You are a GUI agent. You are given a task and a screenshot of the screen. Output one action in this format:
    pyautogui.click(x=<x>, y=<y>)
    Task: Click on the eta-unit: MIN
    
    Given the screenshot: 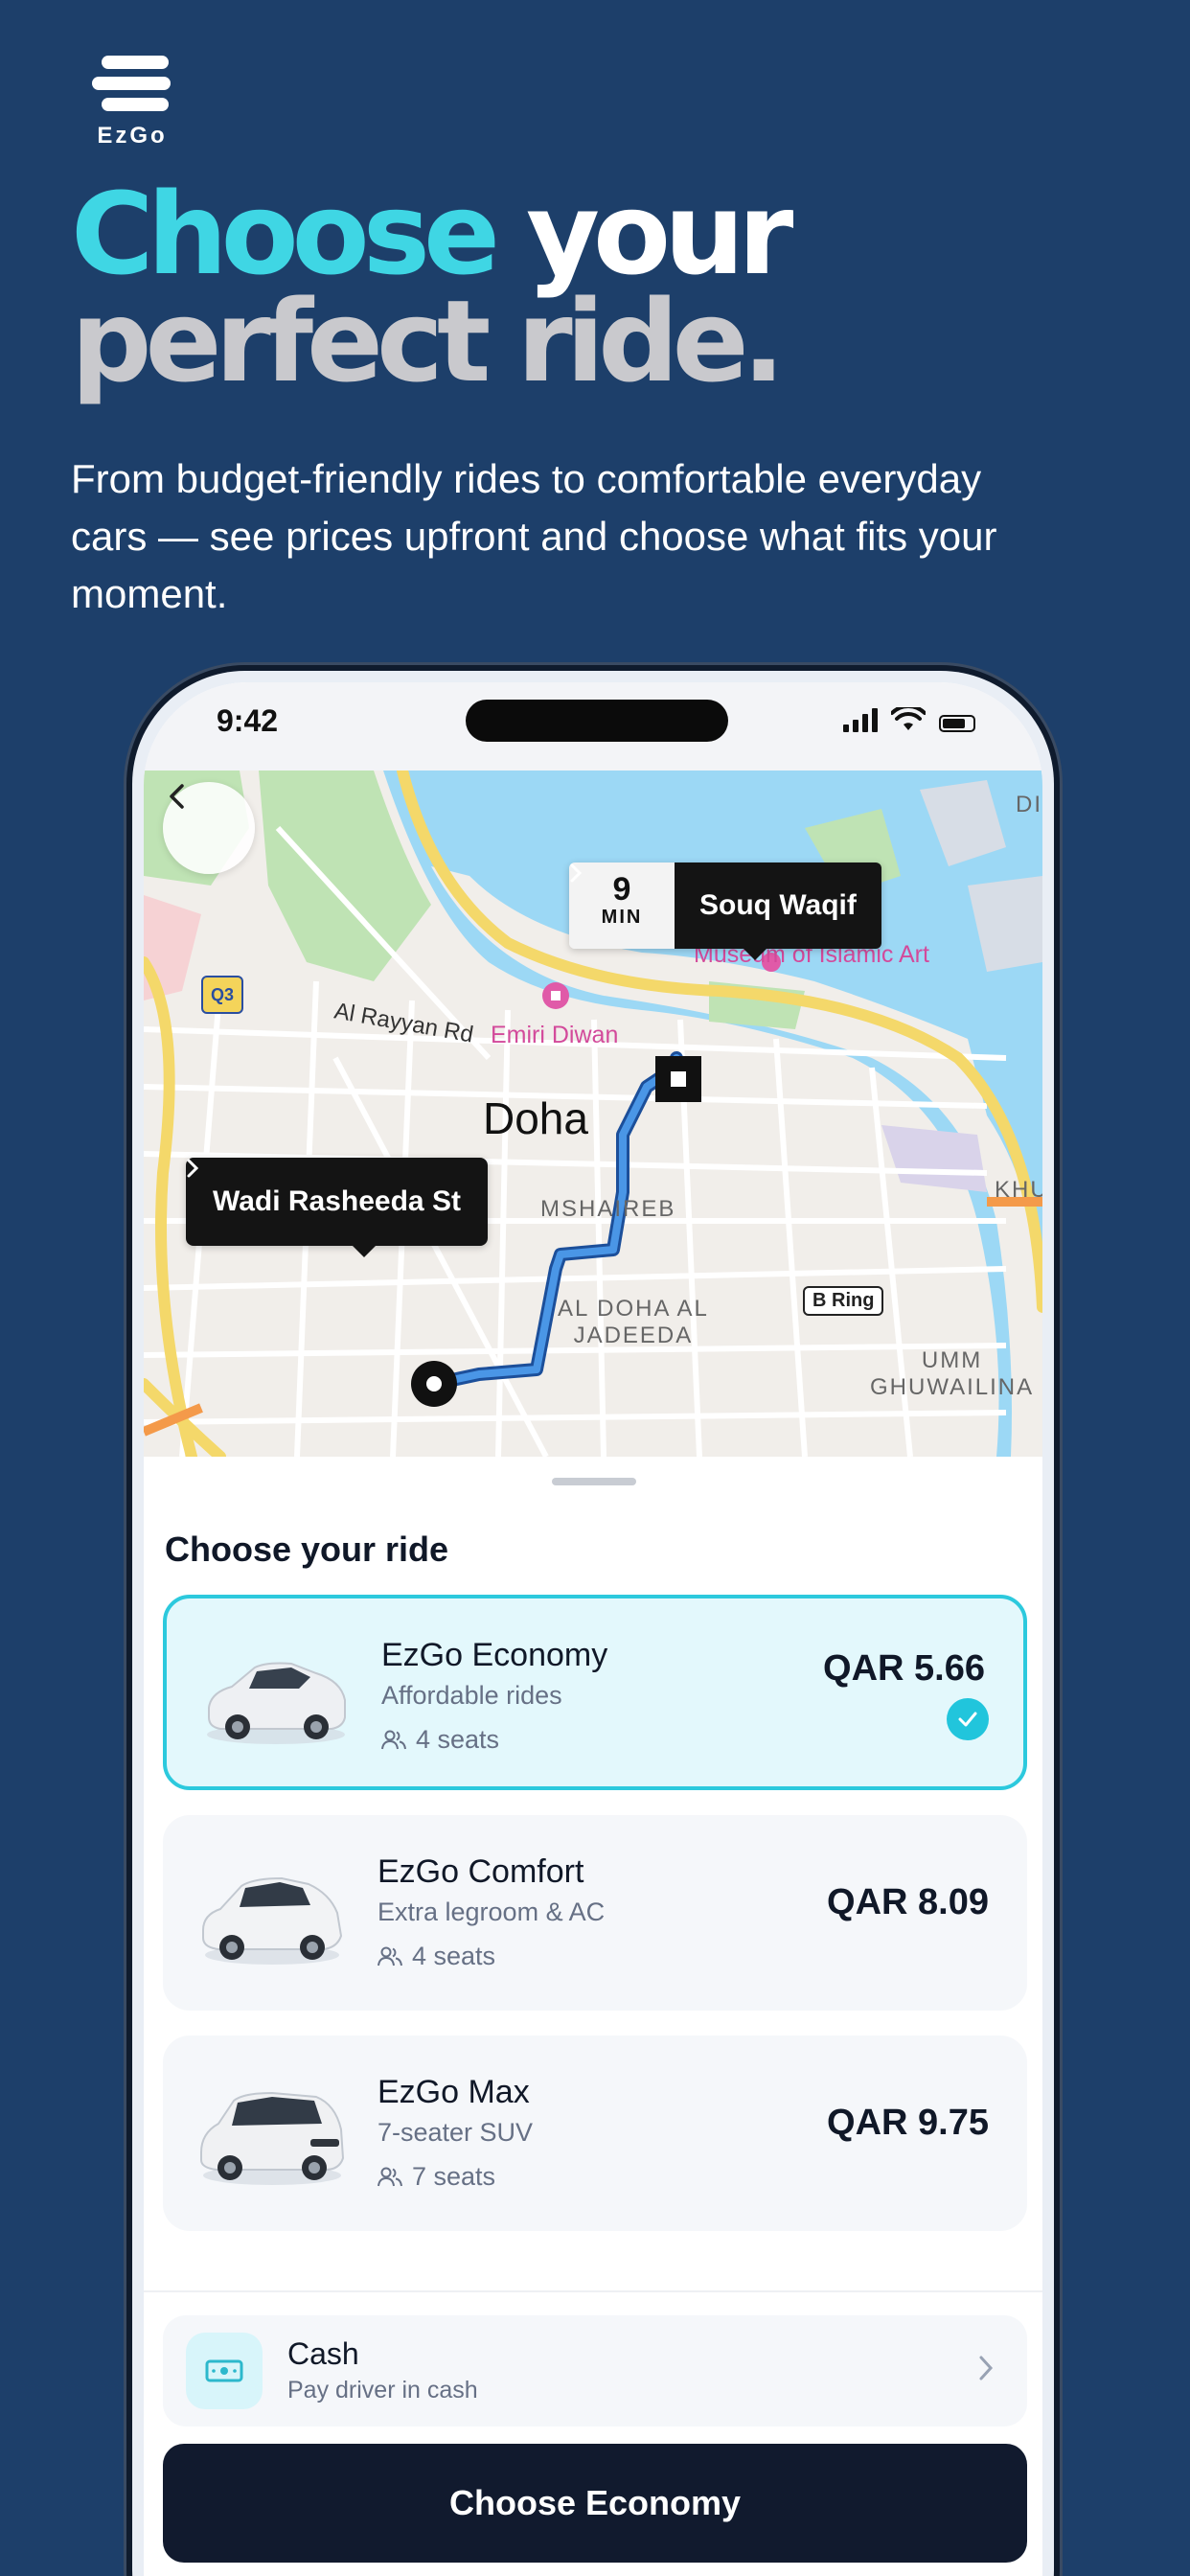 What is the action you would take?
    pyautogui.click(x=622, y=917)
    